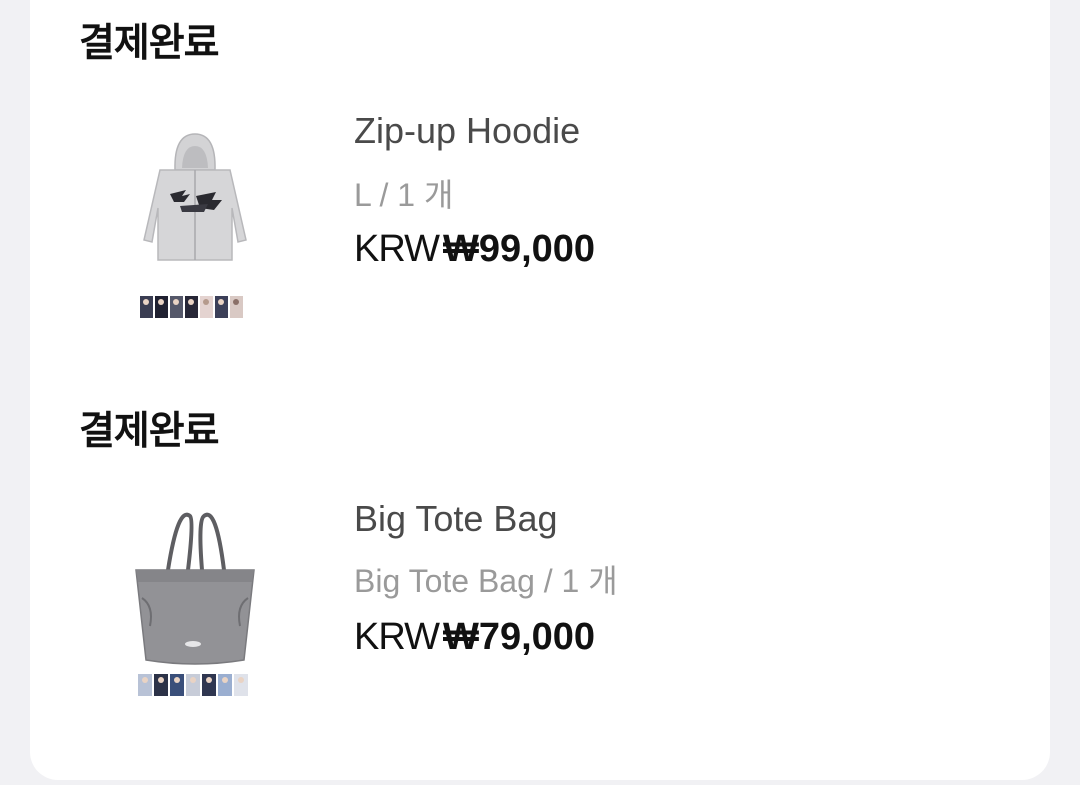 The width and height of the screenshot is (1080, 785). I want to click on product-name: Zip-up Hoodie, so click(467, 131).